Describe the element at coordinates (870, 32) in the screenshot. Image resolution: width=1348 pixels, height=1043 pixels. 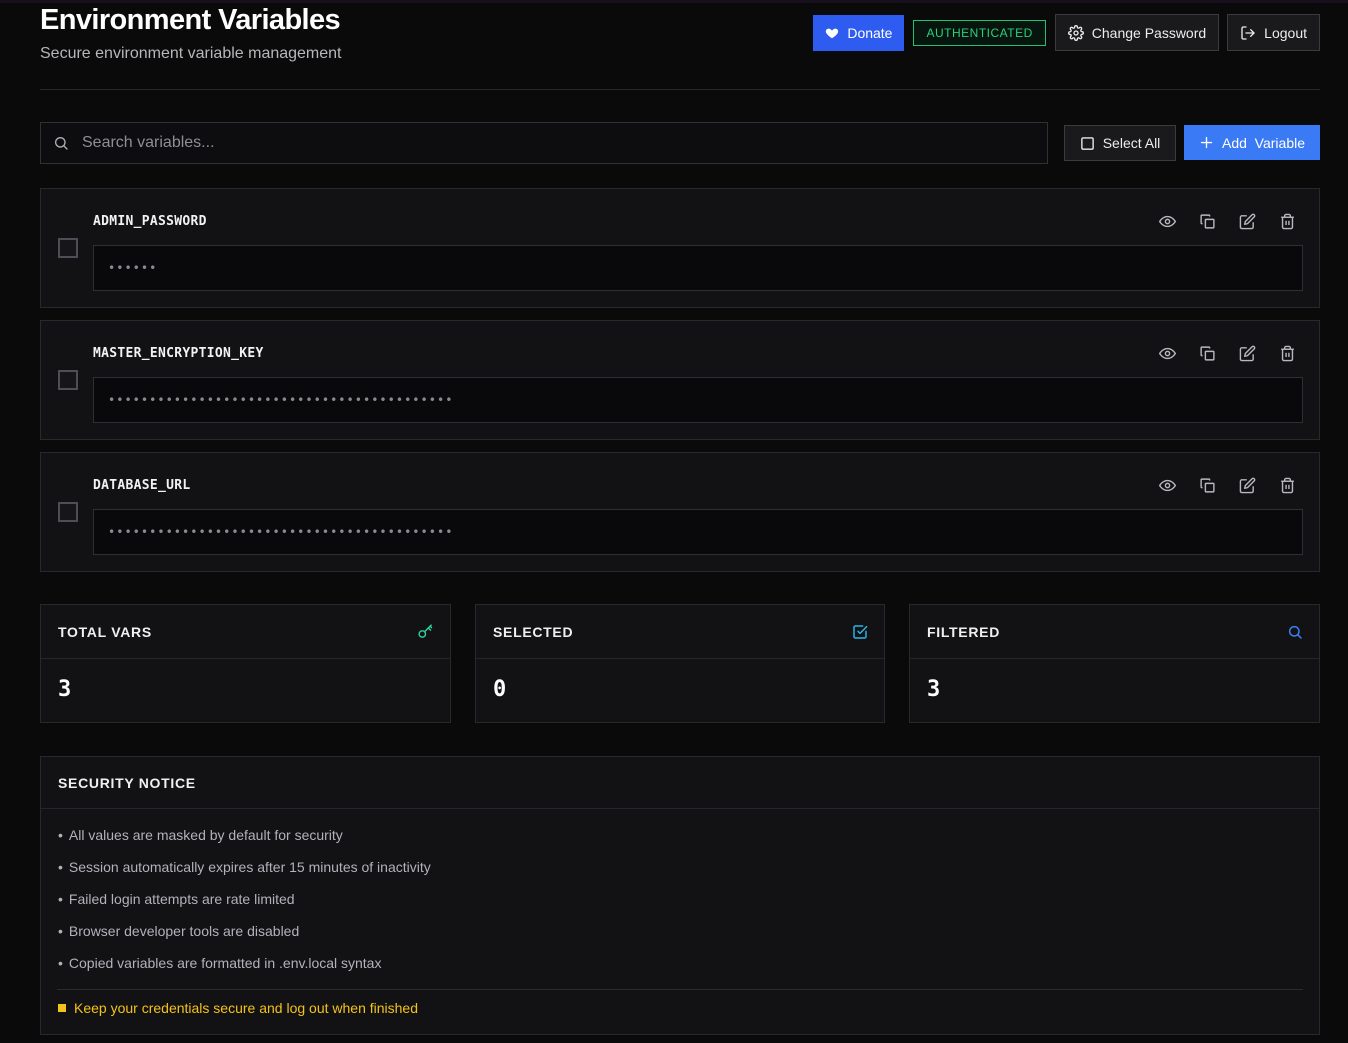
I see `donate-label: Donate` at that location.